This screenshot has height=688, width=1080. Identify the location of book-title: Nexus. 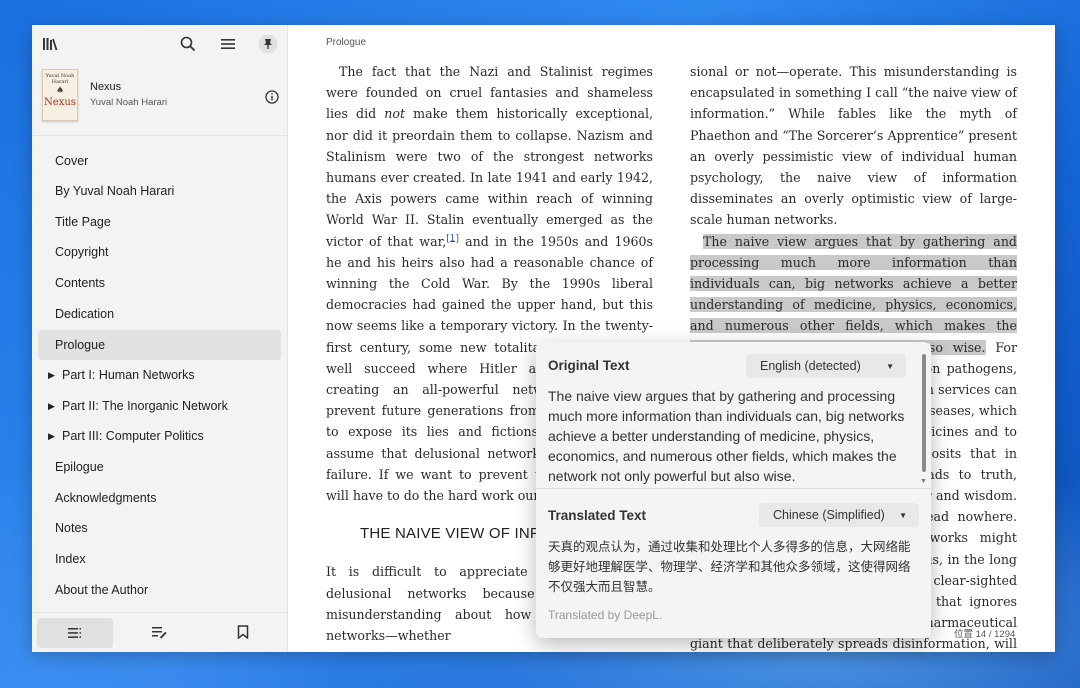
(106, 87).